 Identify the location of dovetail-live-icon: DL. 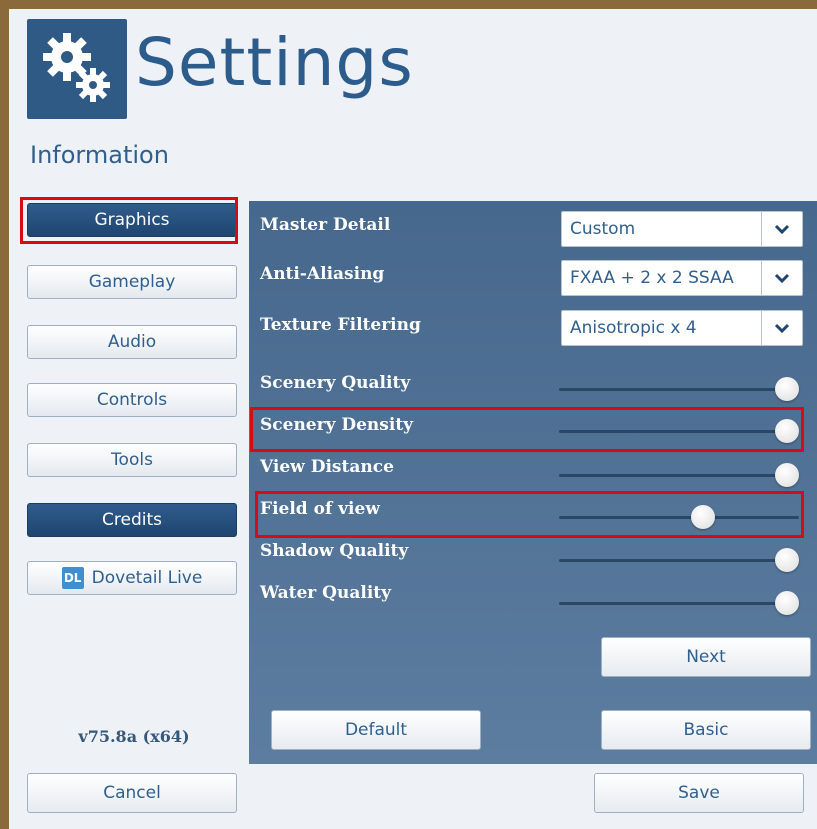
(72, 578).